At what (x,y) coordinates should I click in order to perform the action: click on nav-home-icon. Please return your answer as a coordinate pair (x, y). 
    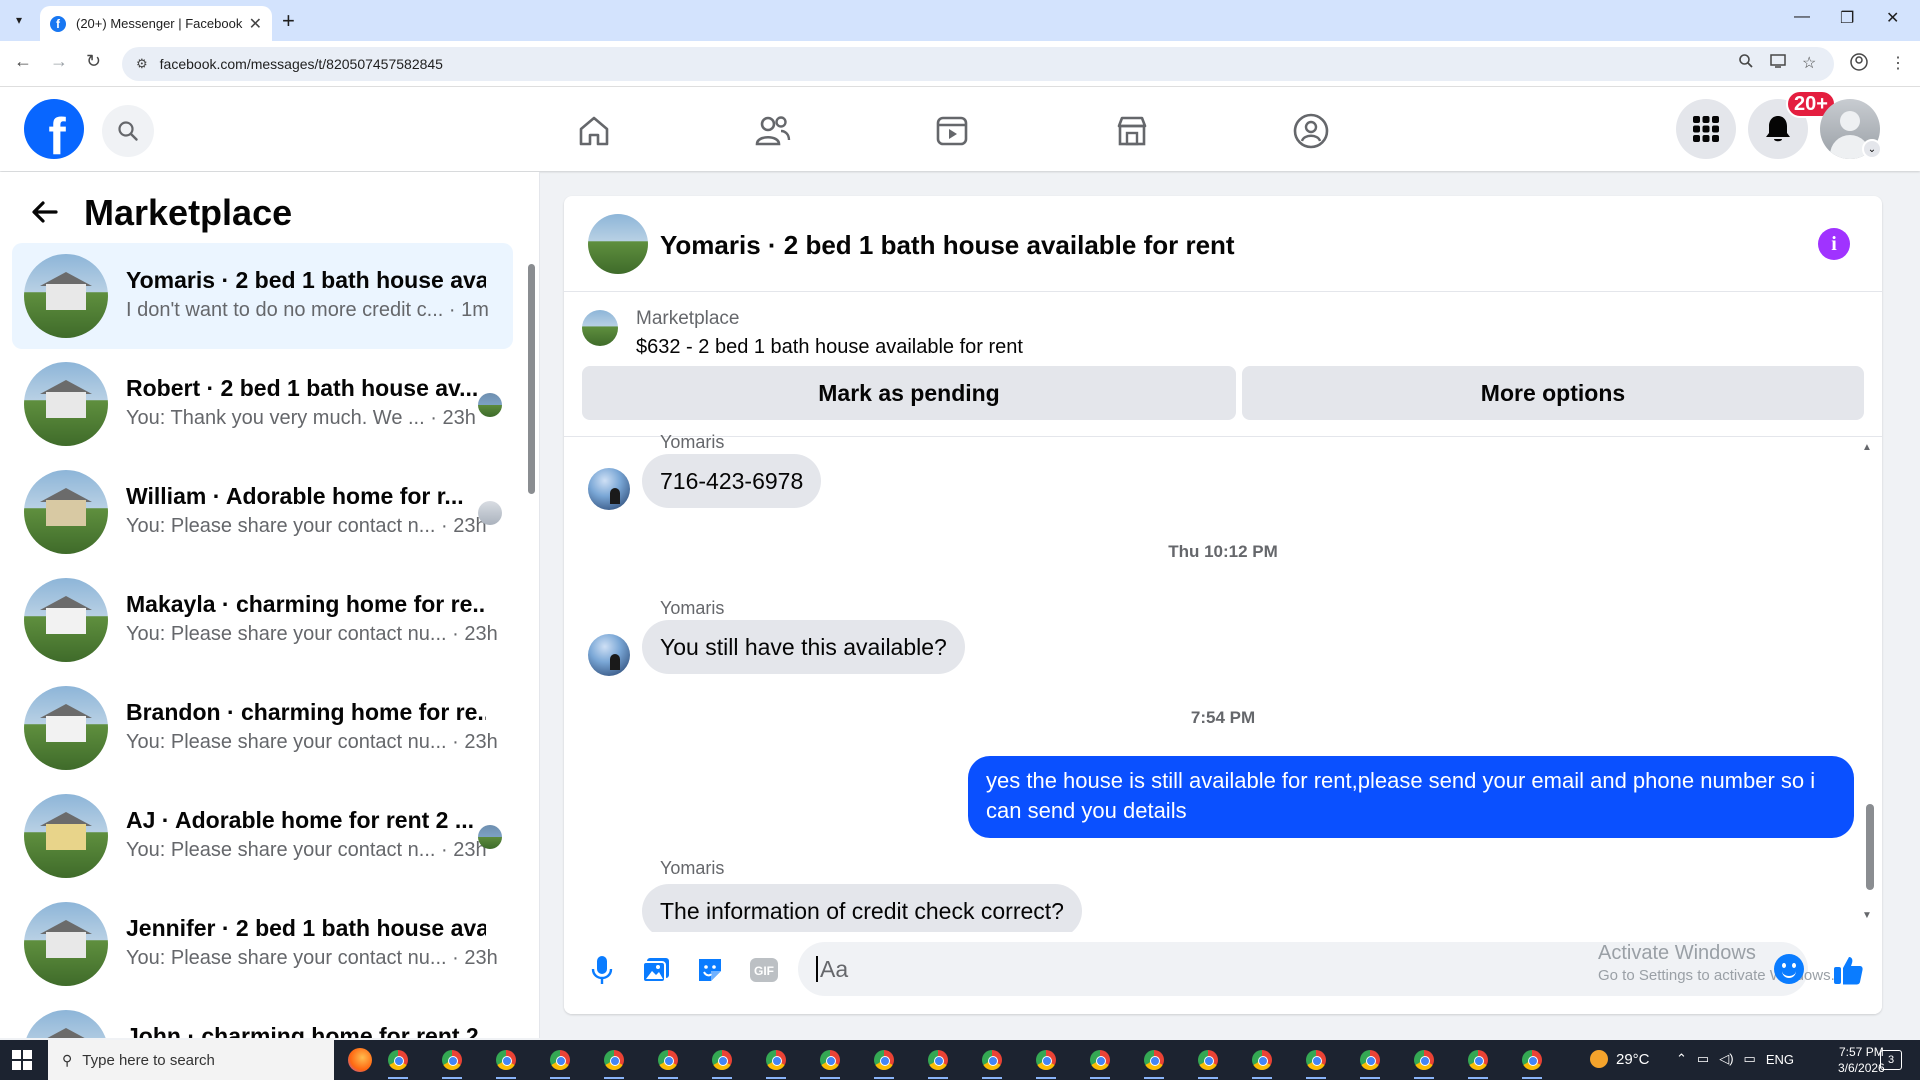
    Looking at the image, I should click on (594, 131).